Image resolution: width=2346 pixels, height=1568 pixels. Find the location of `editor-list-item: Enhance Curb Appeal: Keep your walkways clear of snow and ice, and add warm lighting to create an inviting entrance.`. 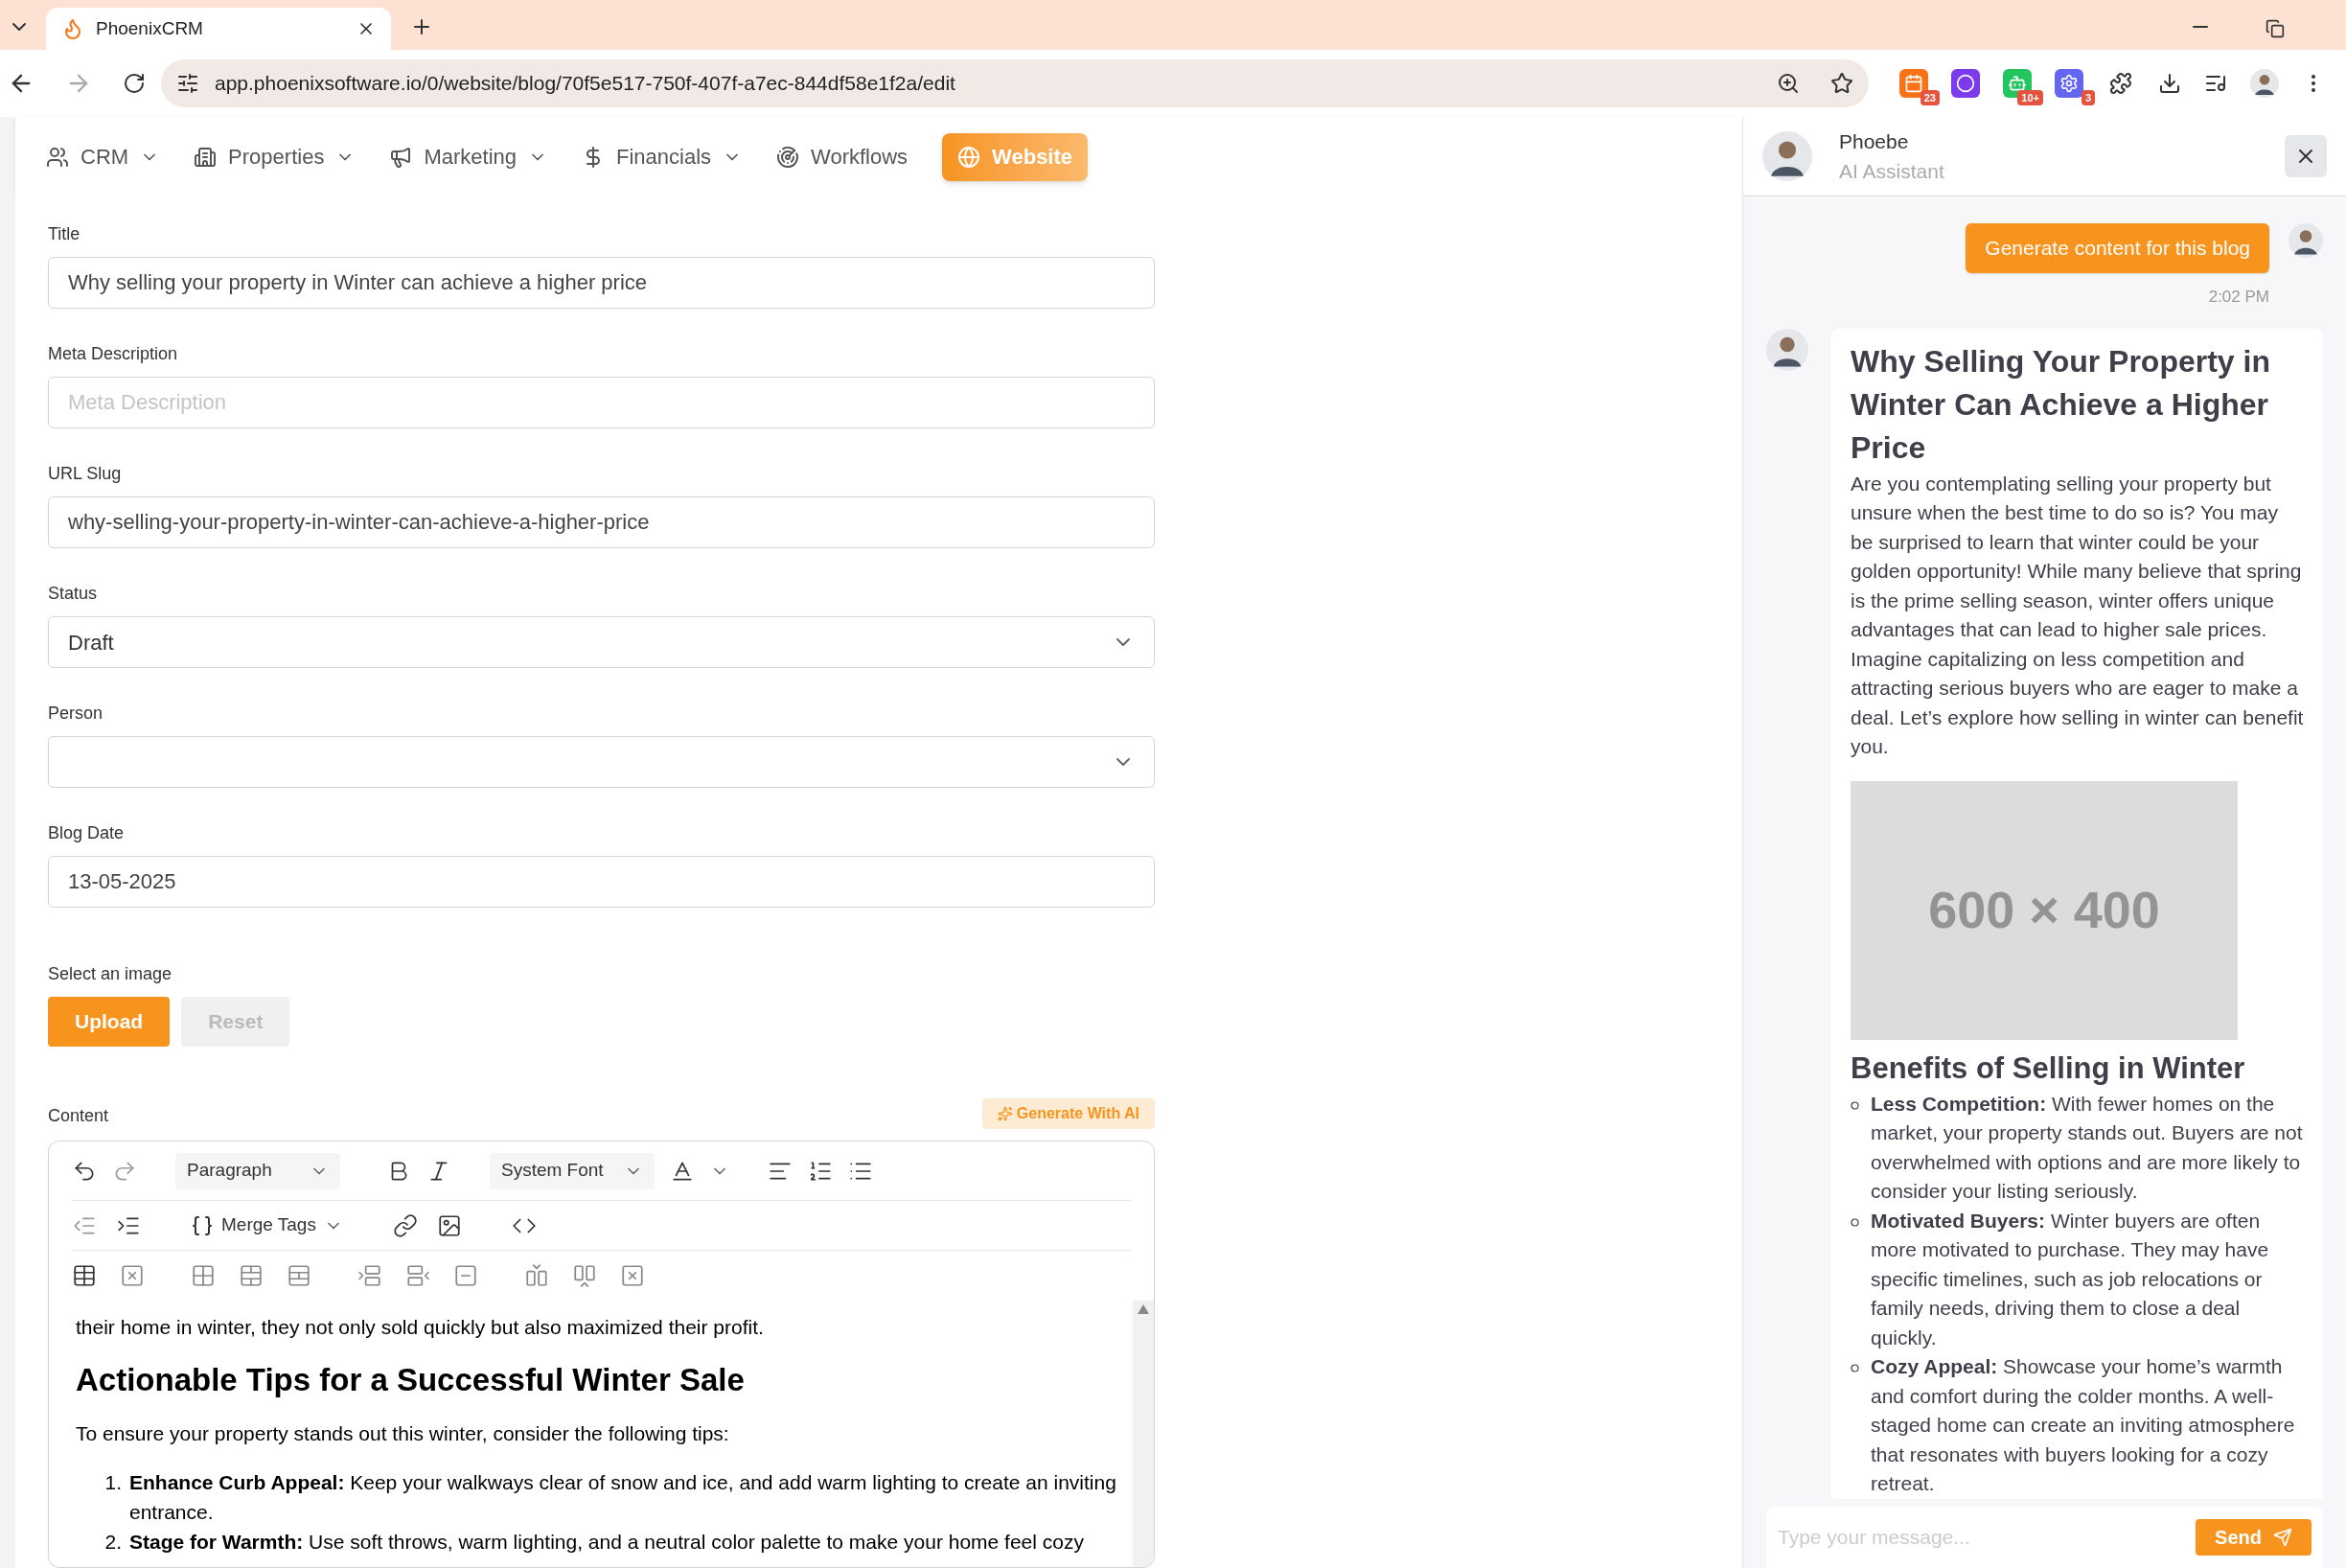

editor-list-item: Enhance Curb Appeal: Keep your walkways clear of snow and ice, and add warm lighting to create an inviting entrance. is located at coordinates (623, 1497).